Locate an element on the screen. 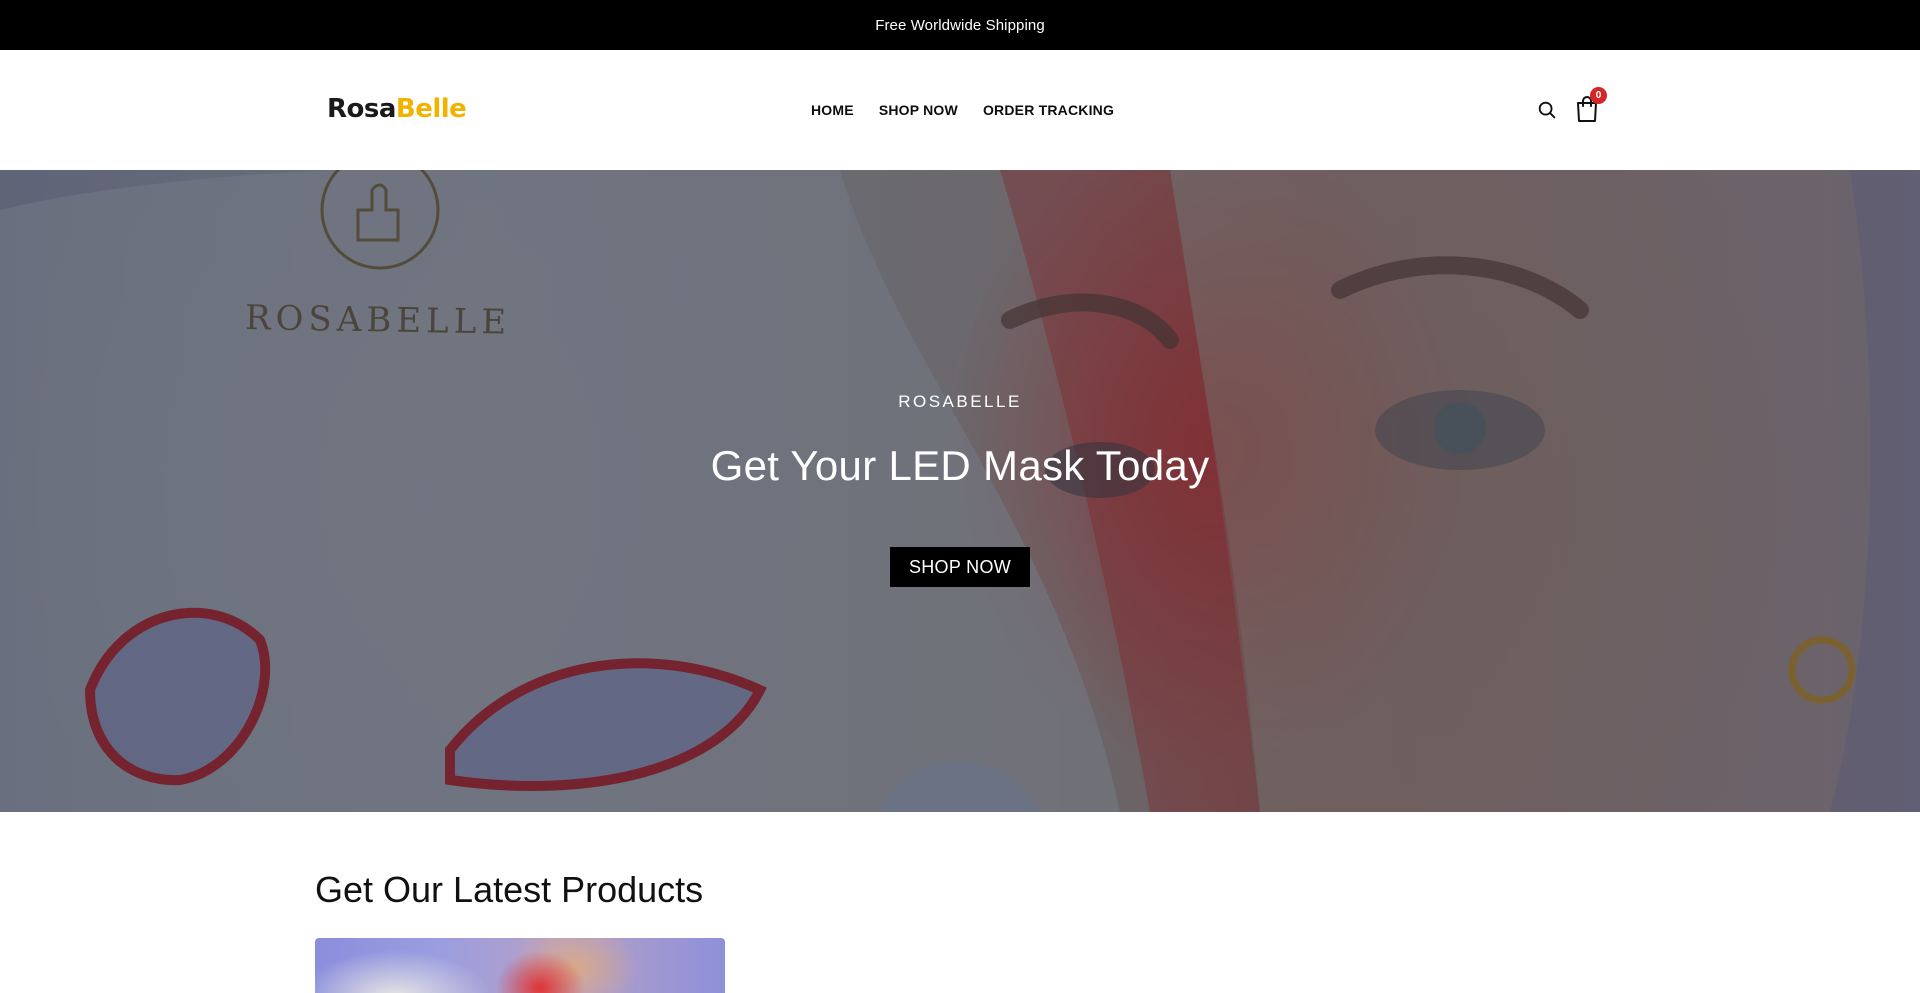  search-icon is located at coordinates (1547, 110).